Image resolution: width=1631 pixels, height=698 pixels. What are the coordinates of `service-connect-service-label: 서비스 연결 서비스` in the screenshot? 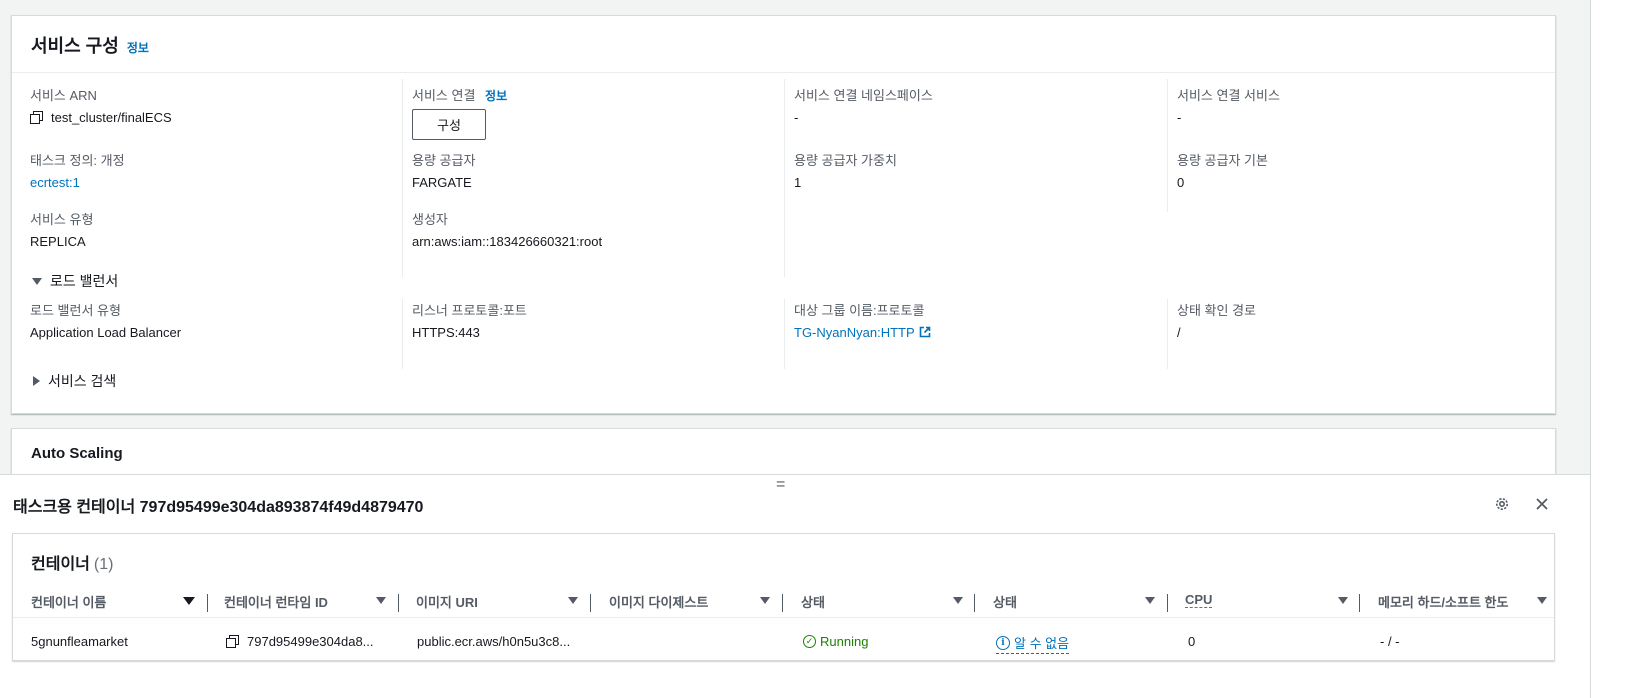 It's located at (1228, 95).